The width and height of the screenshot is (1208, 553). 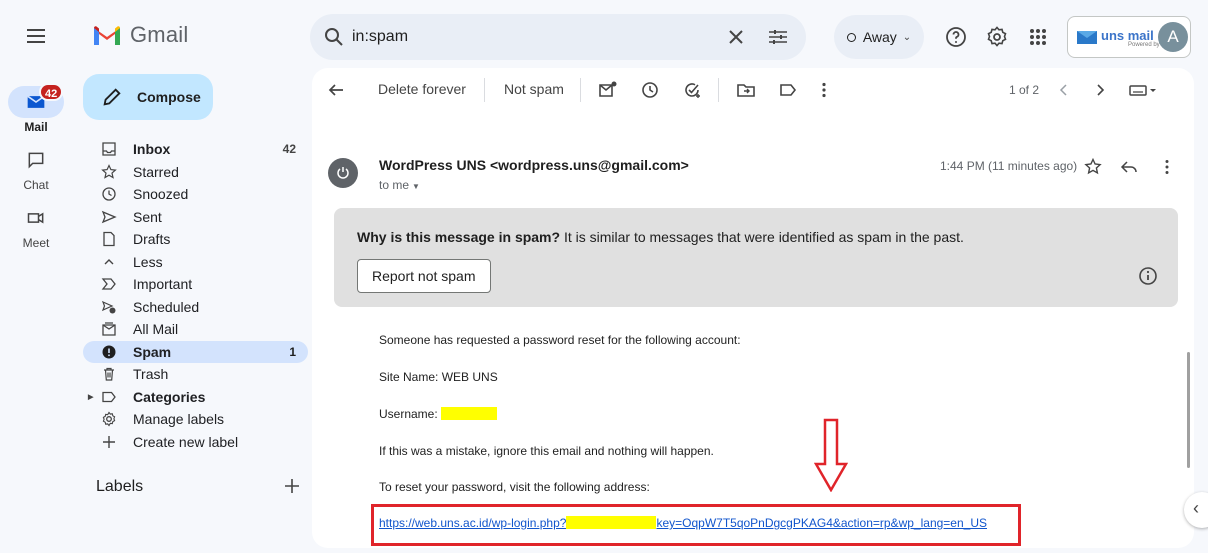 What do you see at coordinates (195, 397) in the screenshot?
I see `sidebar-item-categories: ▶ Categories` at bounding box center [195, 397].